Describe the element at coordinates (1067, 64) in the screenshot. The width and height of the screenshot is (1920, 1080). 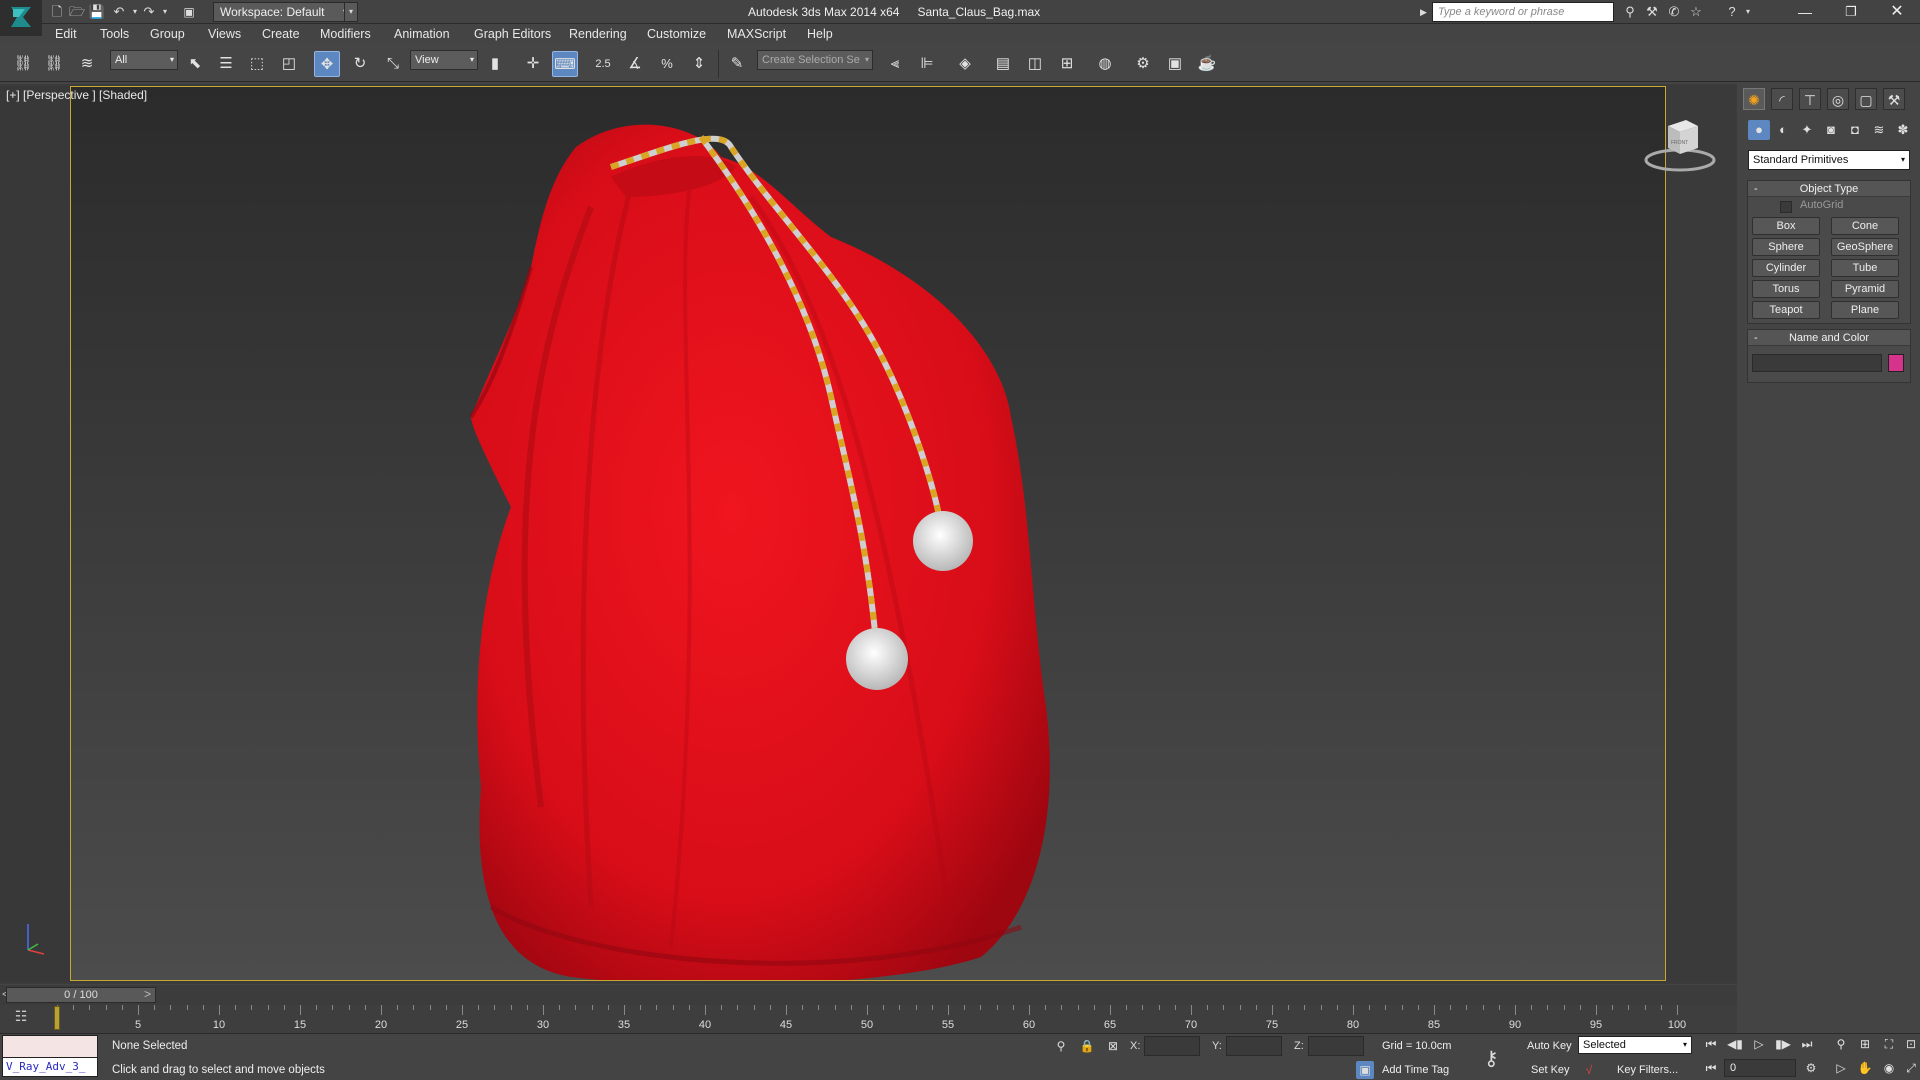
I see `schematic-view-icon: ⊞` at that location.